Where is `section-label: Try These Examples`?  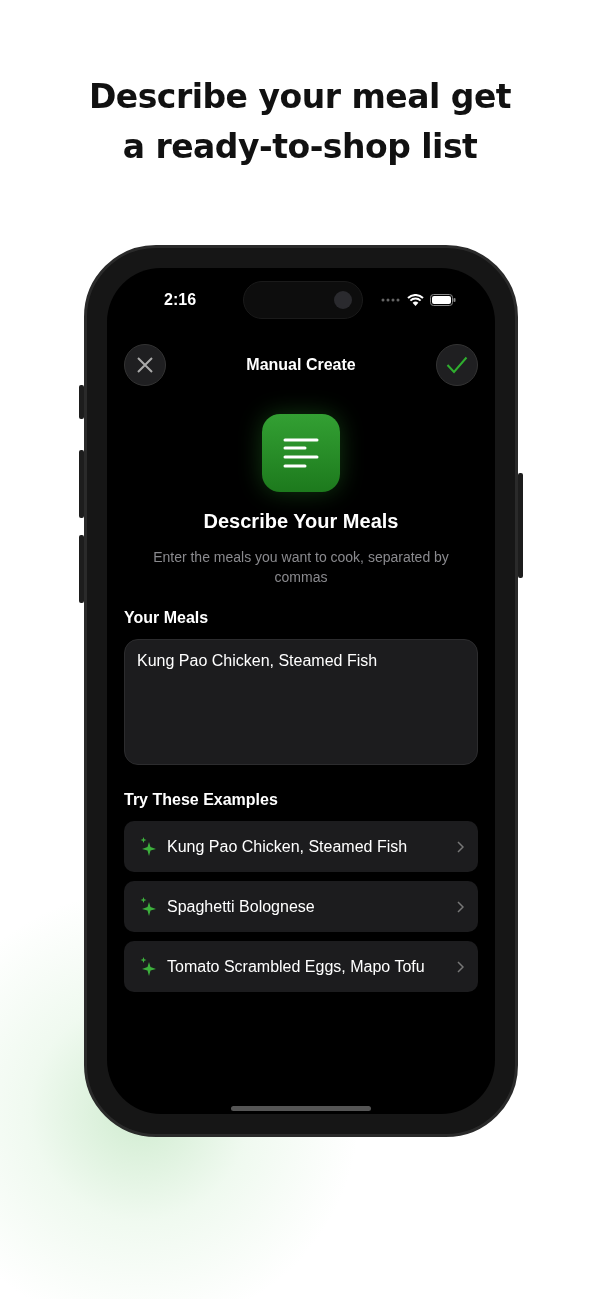
section-label: Try These Examples is located at coordinates (201, 800).